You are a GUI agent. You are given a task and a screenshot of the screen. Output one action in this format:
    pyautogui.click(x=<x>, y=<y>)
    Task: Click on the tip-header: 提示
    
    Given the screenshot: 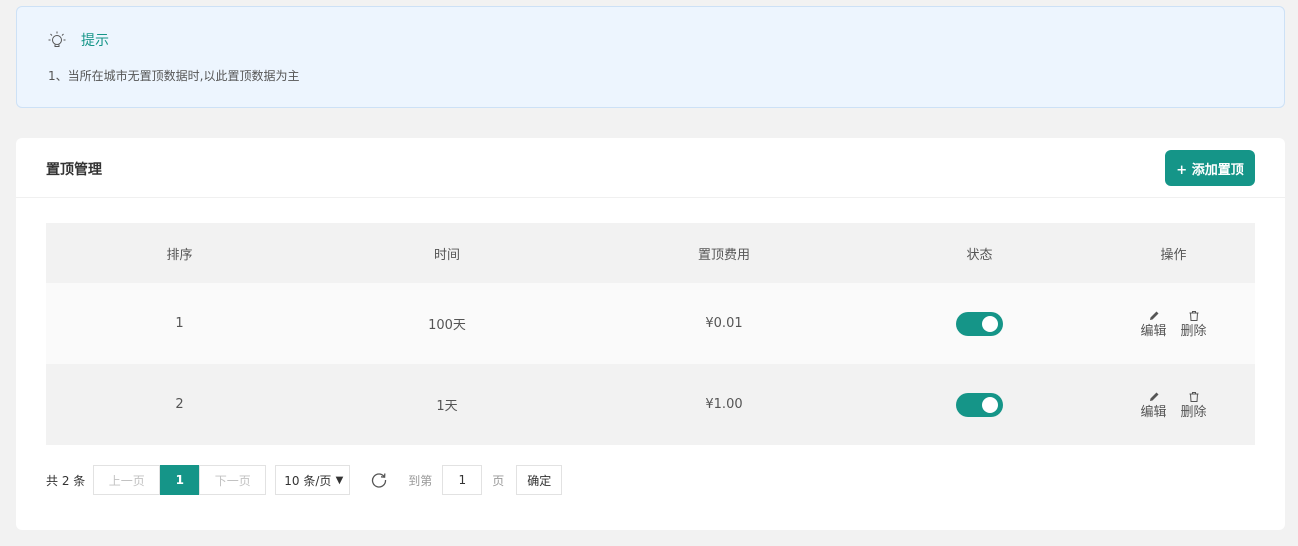 What is the action you would take?
    pyautogui.click(x=78, y=40)
    